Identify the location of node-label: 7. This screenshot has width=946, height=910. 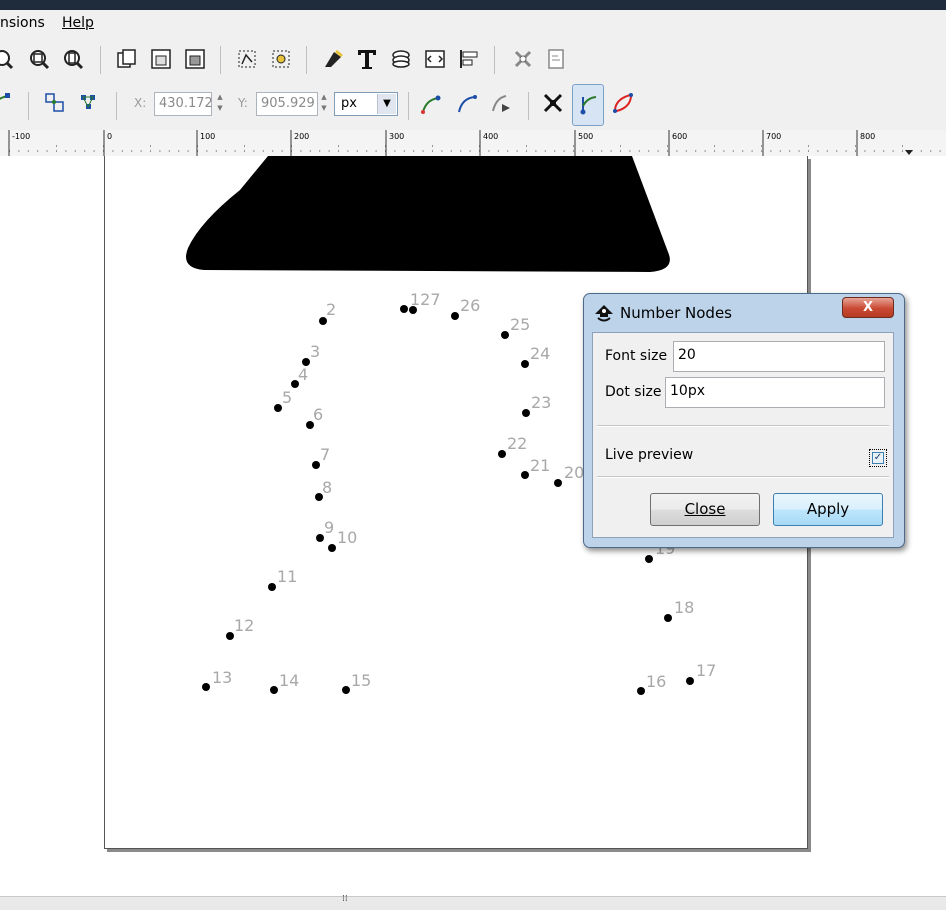
(325, 454).